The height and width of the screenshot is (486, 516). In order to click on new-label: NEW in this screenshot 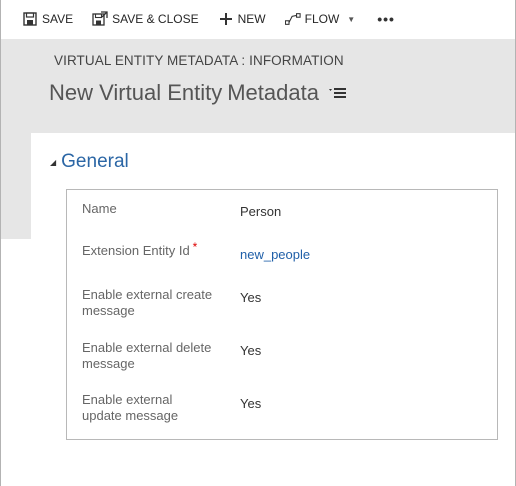, I will do `click(251, 19)`.